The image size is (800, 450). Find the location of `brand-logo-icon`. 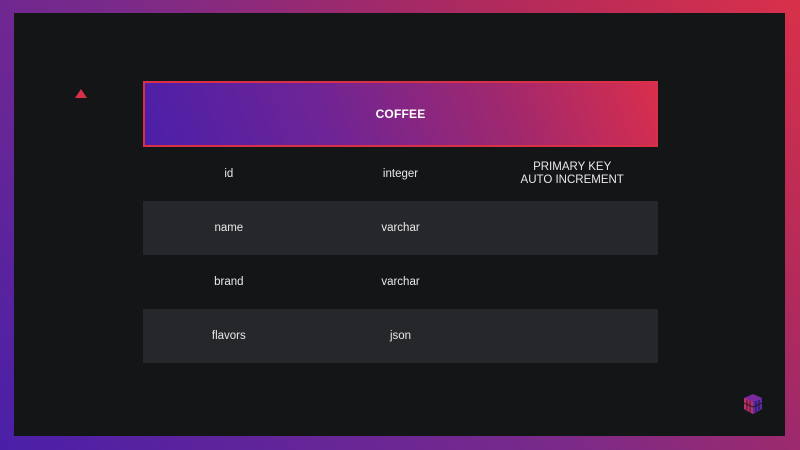

brand-logo-icon is located at coordinates (753, 404).